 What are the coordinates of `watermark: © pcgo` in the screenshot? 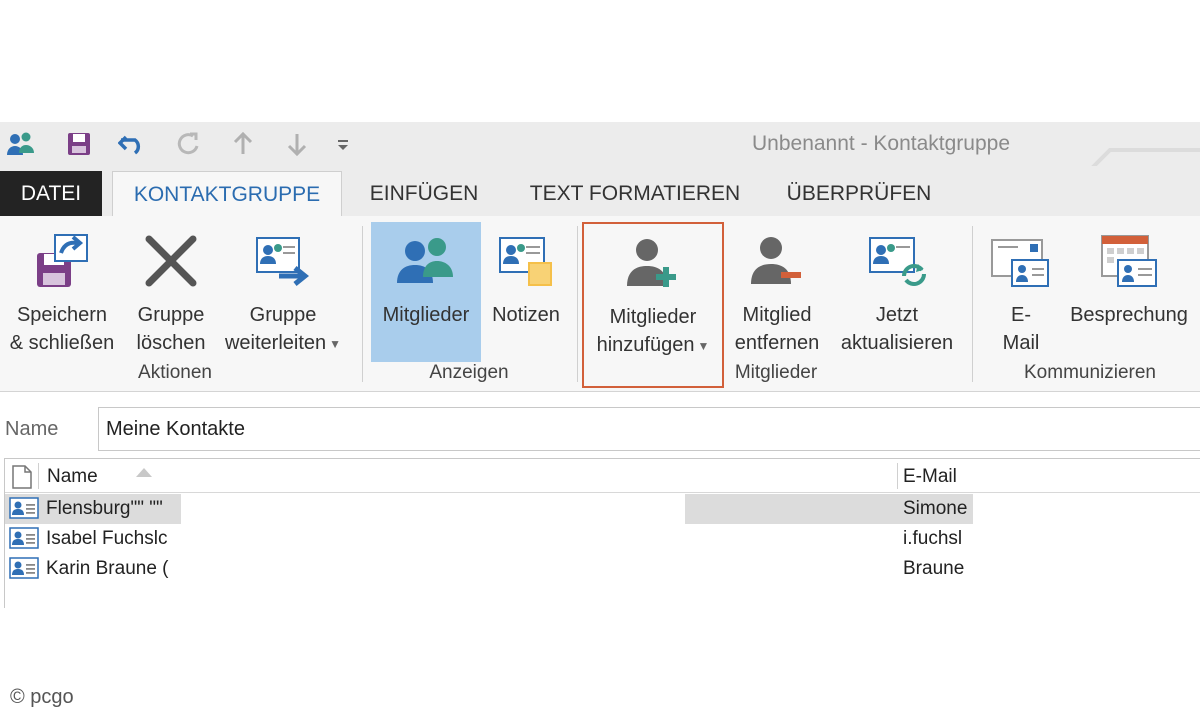 It's located at (42, 697).